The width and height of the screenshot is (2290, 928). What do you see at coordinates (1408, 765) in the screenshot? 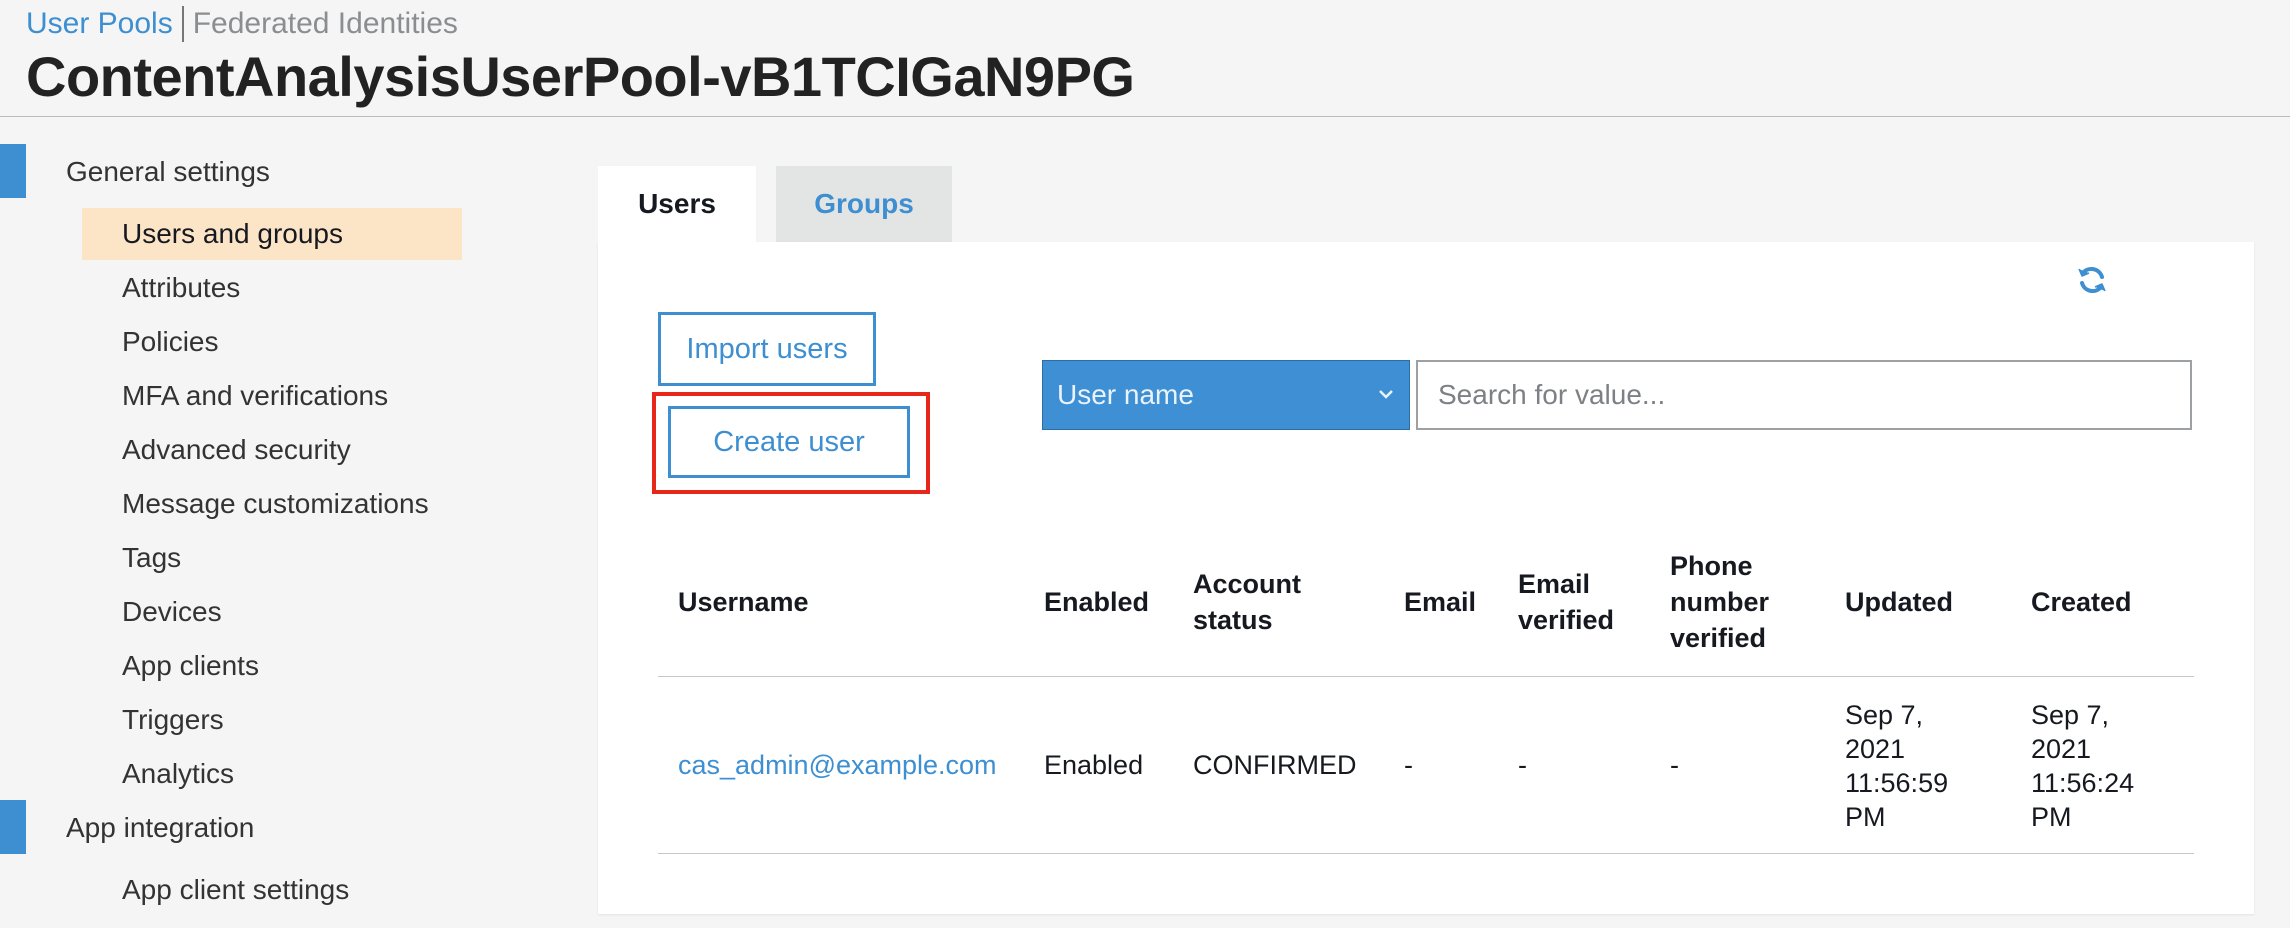
I see `email-cell: -` at bounding box center [1408, 765].